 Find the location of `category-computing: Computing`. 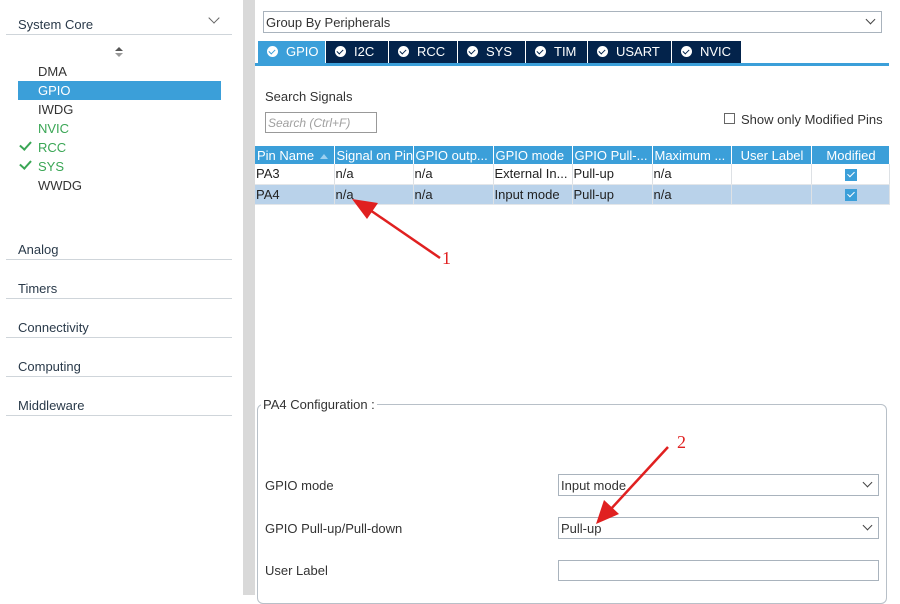

category-computing: Computing is located at coordinates (138, 364).